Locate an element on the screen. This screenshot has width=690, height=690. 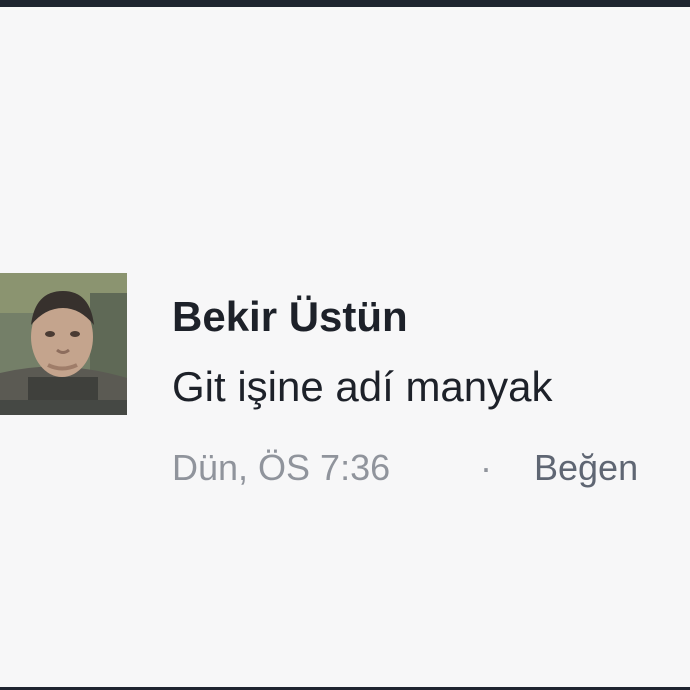
avatar is located at coordinates (63, 344).